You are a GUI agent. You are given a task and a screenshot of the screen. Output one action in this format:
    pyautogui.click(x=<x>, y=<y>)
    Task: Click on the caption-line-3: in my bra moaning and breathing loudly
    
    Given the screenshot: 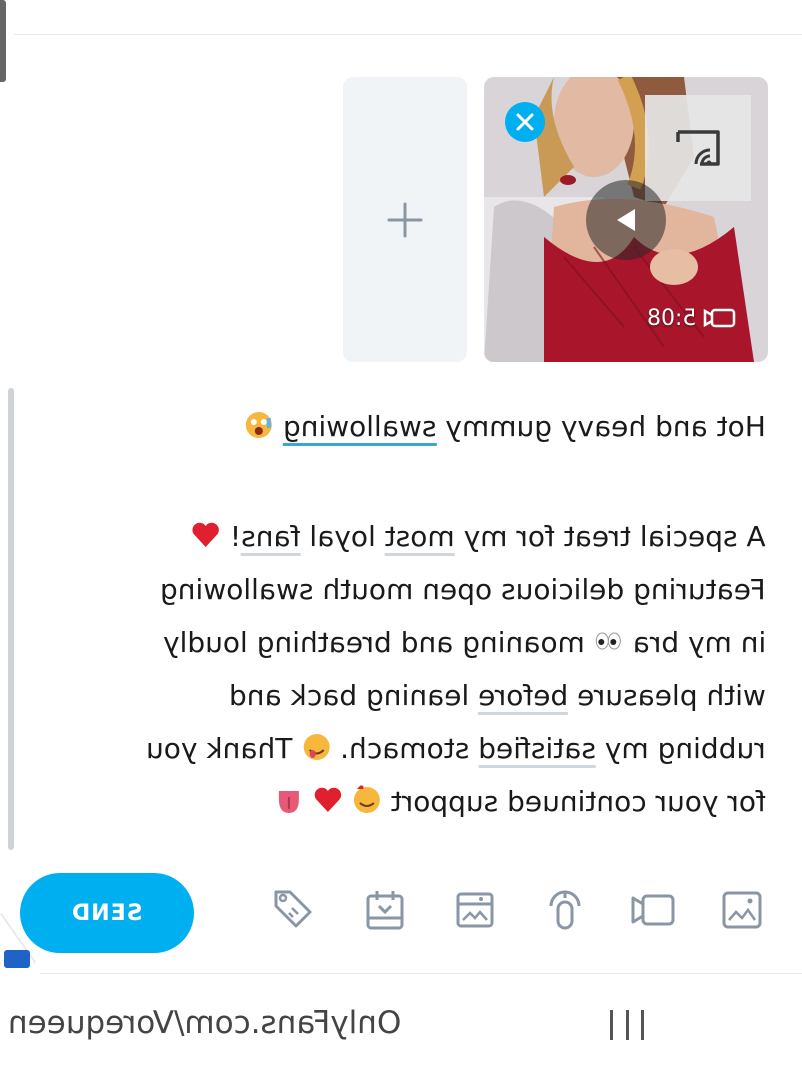 What is the action you would take?
    pyautogui.click(x=464, y=642)
    